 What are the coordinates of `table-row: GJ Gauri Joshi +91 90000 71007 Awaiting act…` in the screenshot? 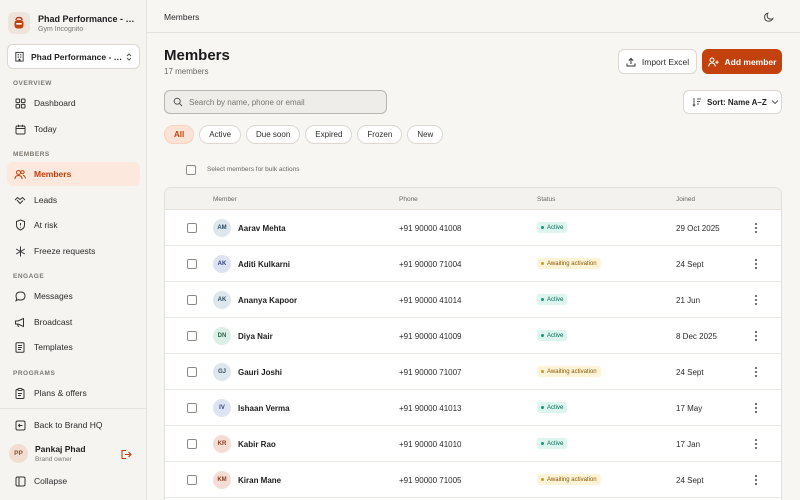 It's located at (473, 372).